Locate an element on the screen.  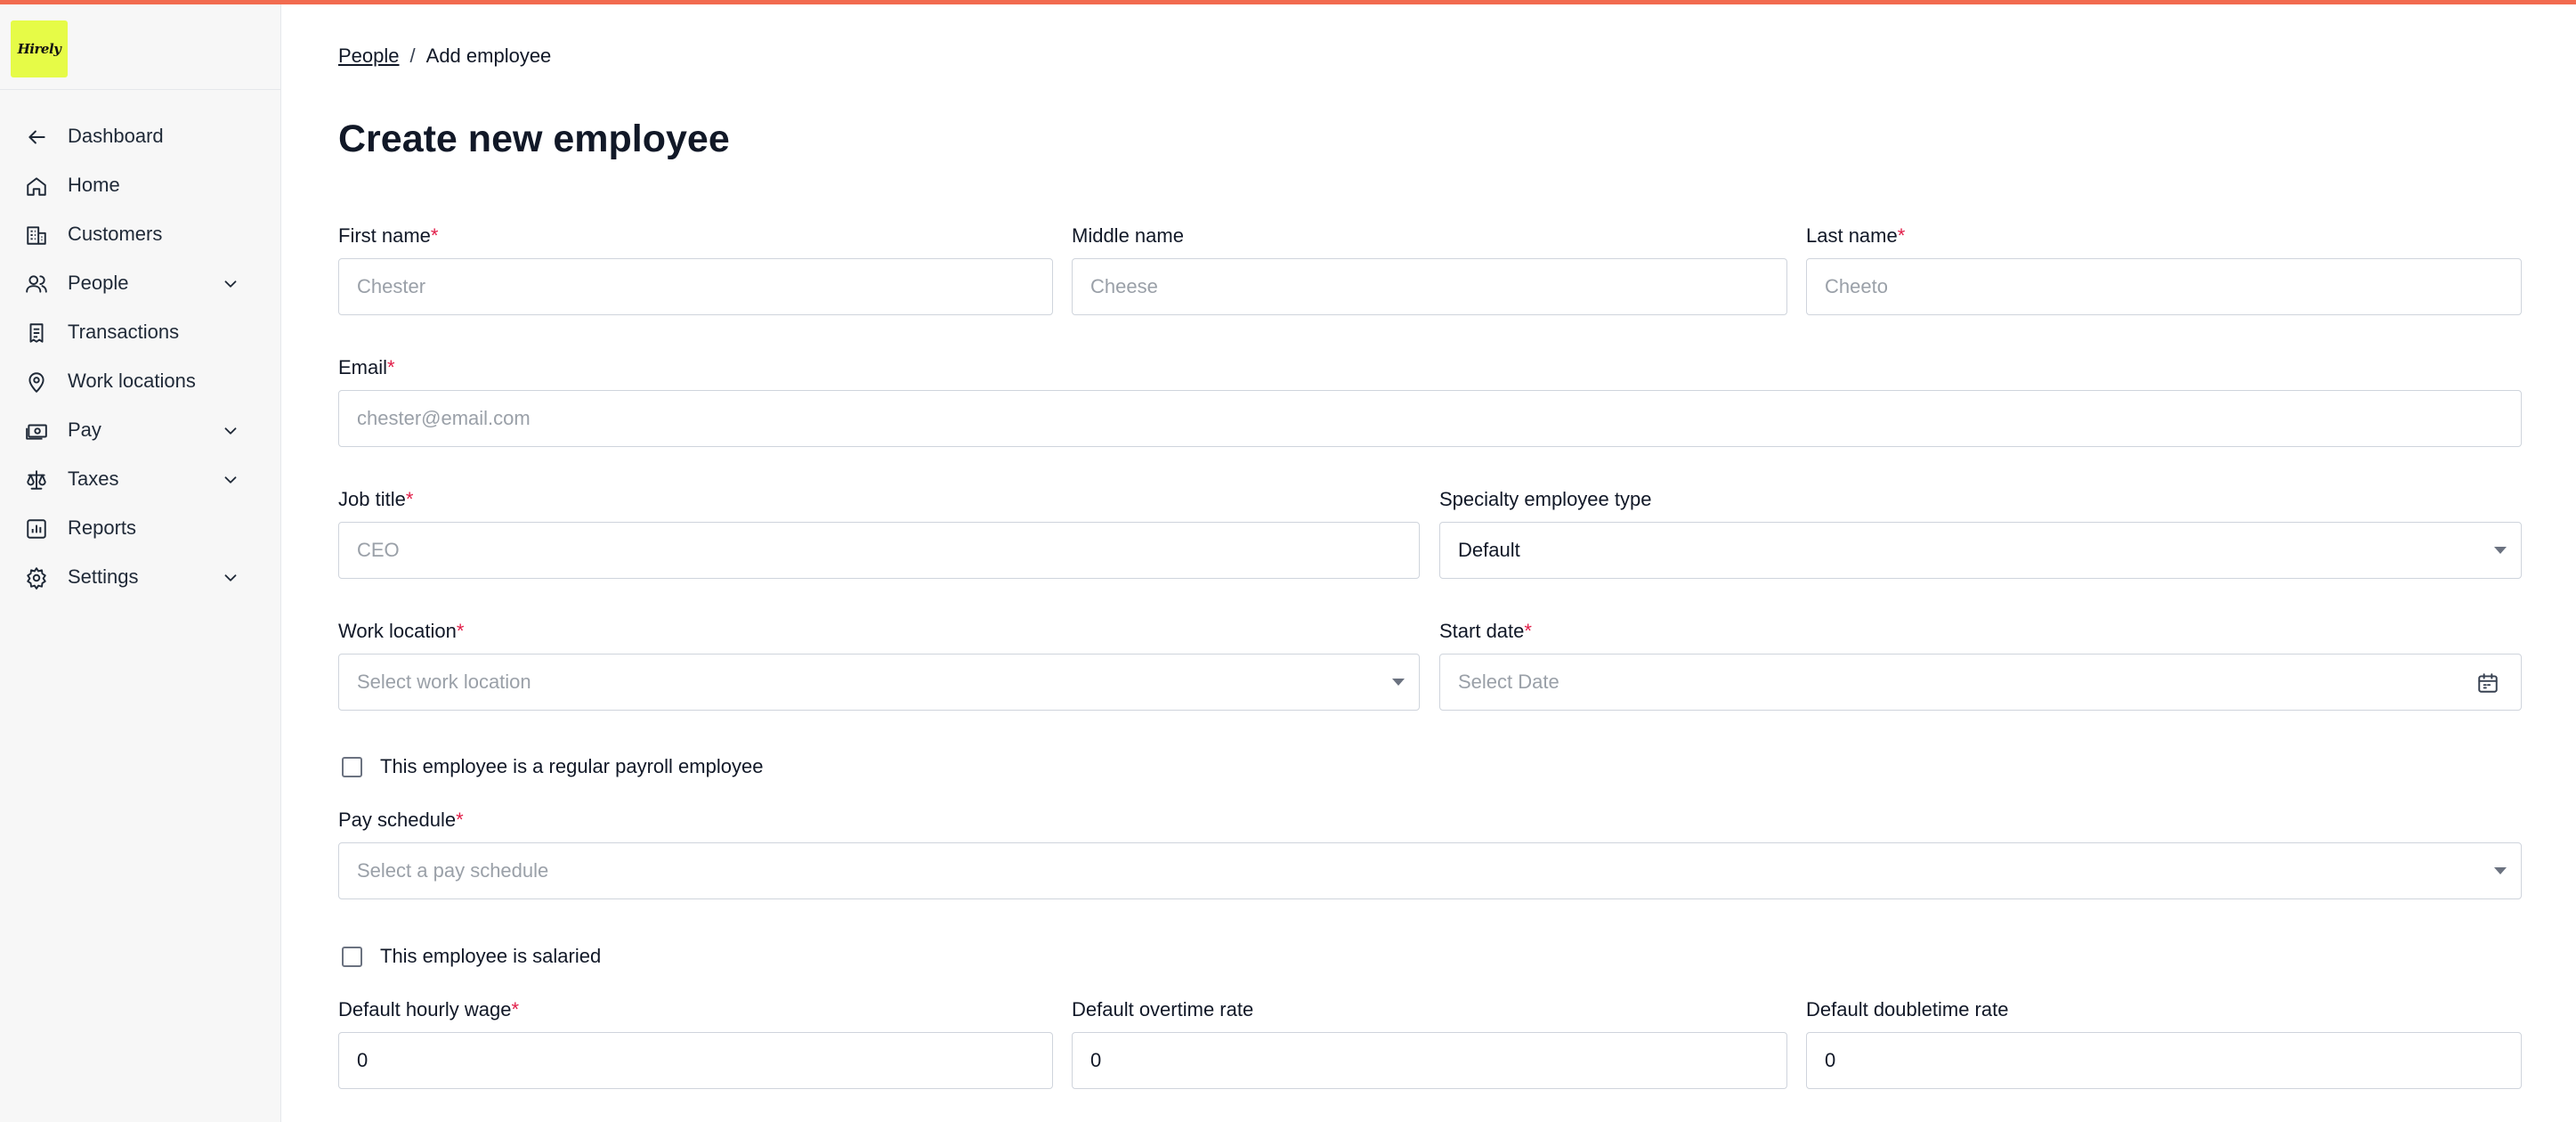
sidebar-item-transactions: Transactions is located at coordinates (141, 332).